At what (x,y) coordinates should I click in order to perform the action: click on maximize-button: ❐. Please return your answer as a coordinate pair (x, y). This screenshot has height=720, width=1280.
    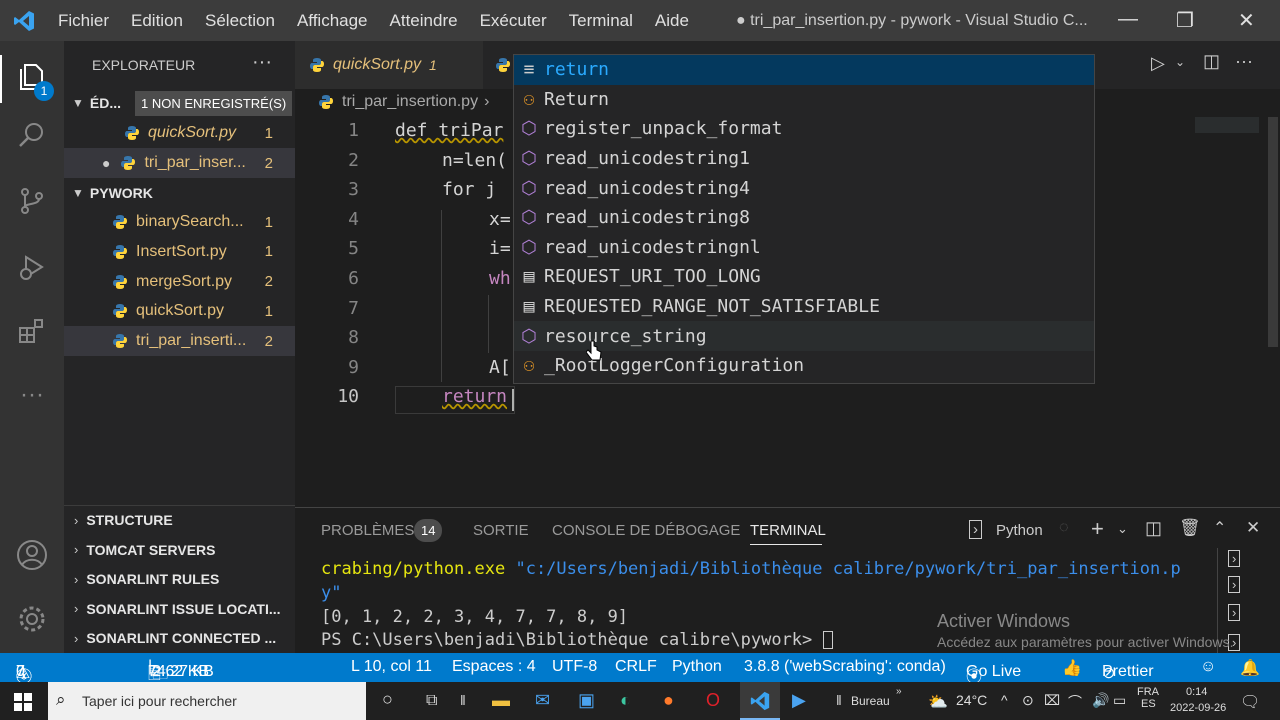
    Looking at the image, I should click on (1185, 20).